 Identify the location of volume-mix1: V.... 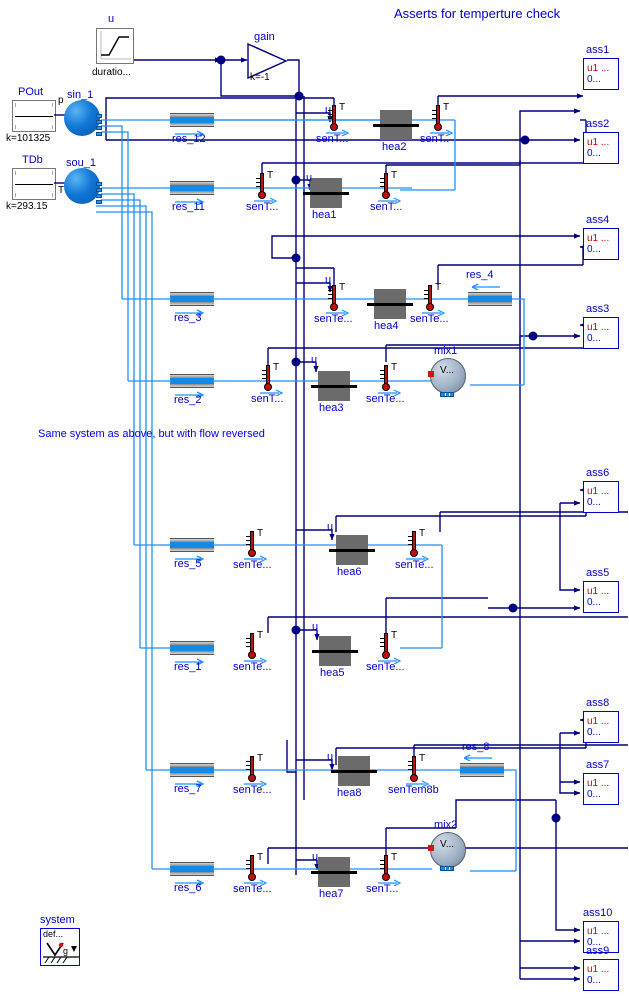
(447, 377).